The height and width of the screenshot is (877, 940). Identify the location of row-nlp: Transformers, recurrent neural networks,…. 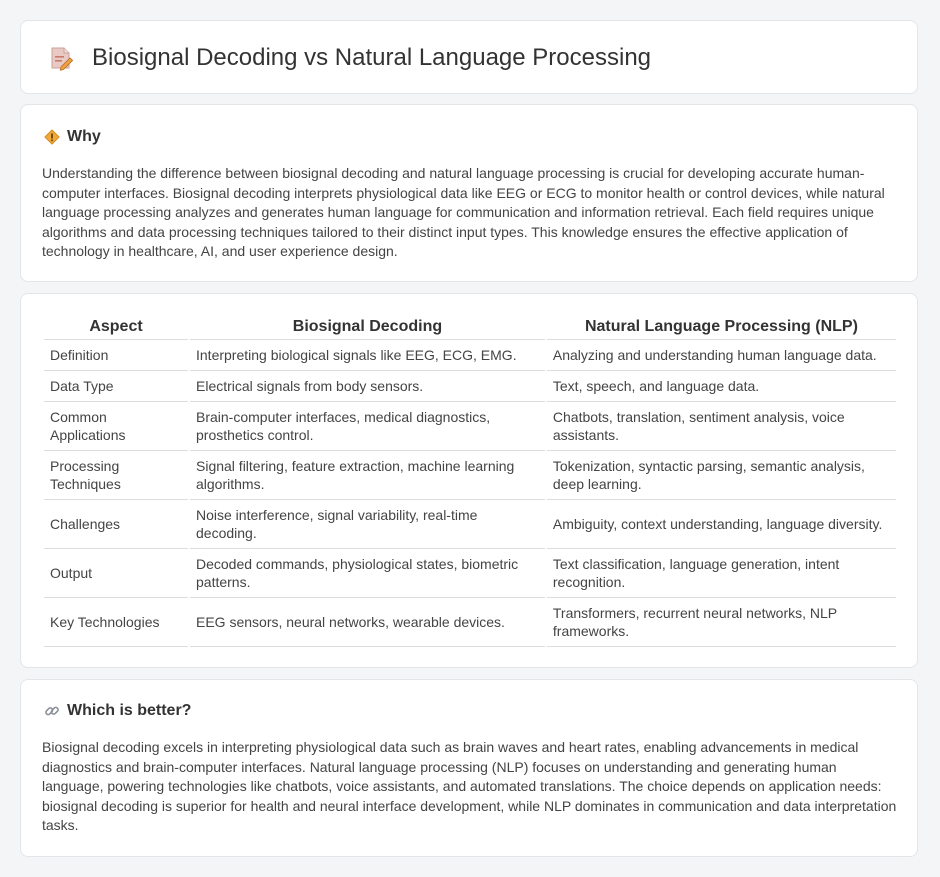
(721, 622).